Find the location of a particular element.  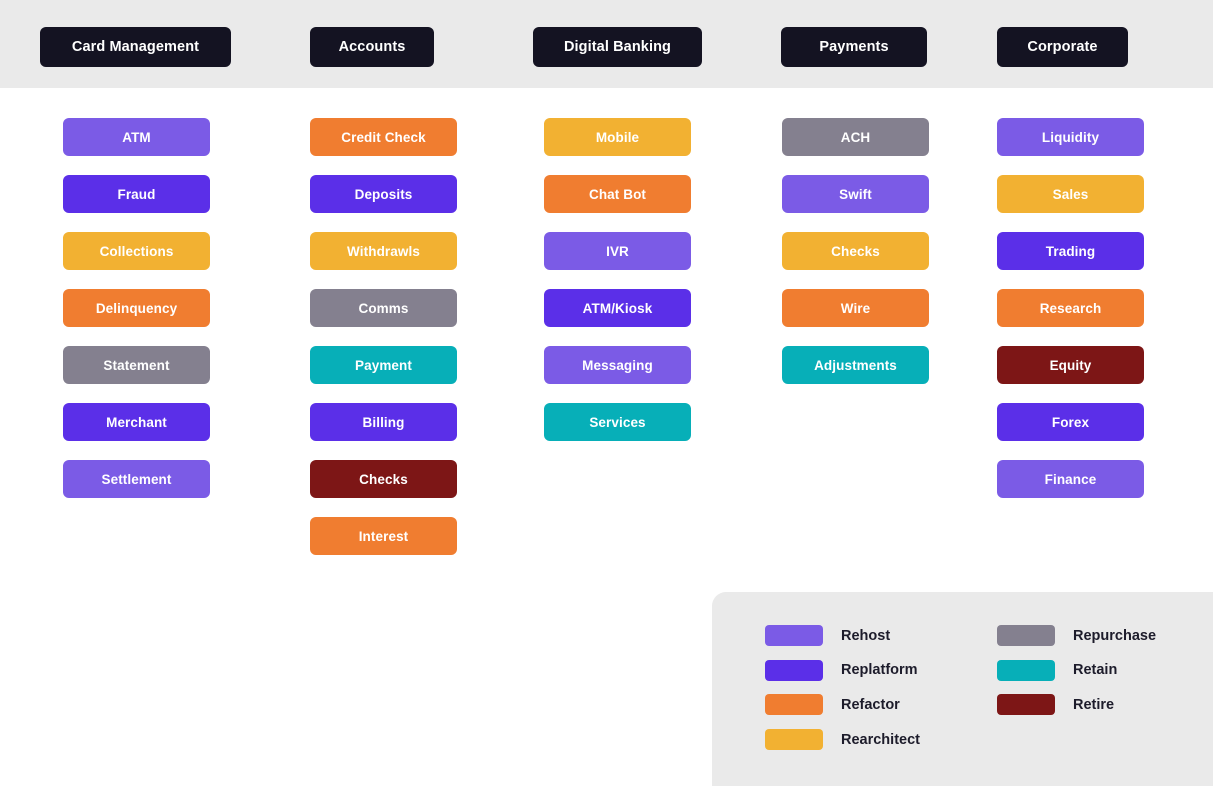

application-tile: ACH is located at coordinates (855, 137).